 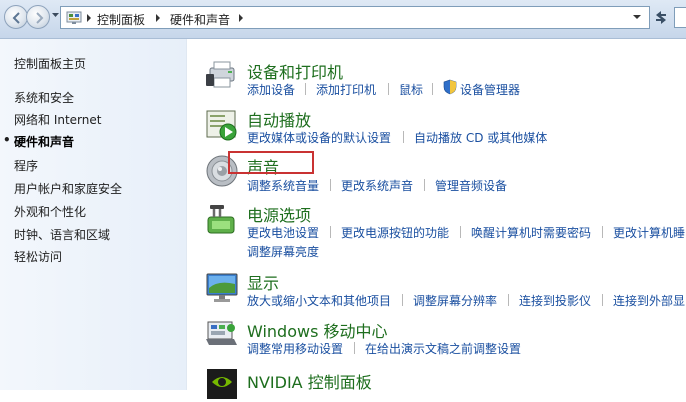 I want to click on search-box, so click(x=680, y=17).